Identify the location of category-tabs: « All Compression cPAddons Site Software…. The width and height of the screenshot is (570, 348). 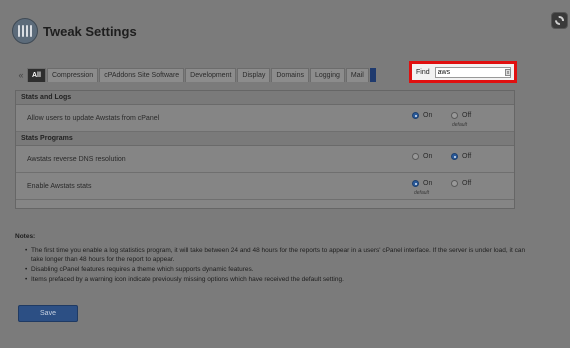
(196, 75).